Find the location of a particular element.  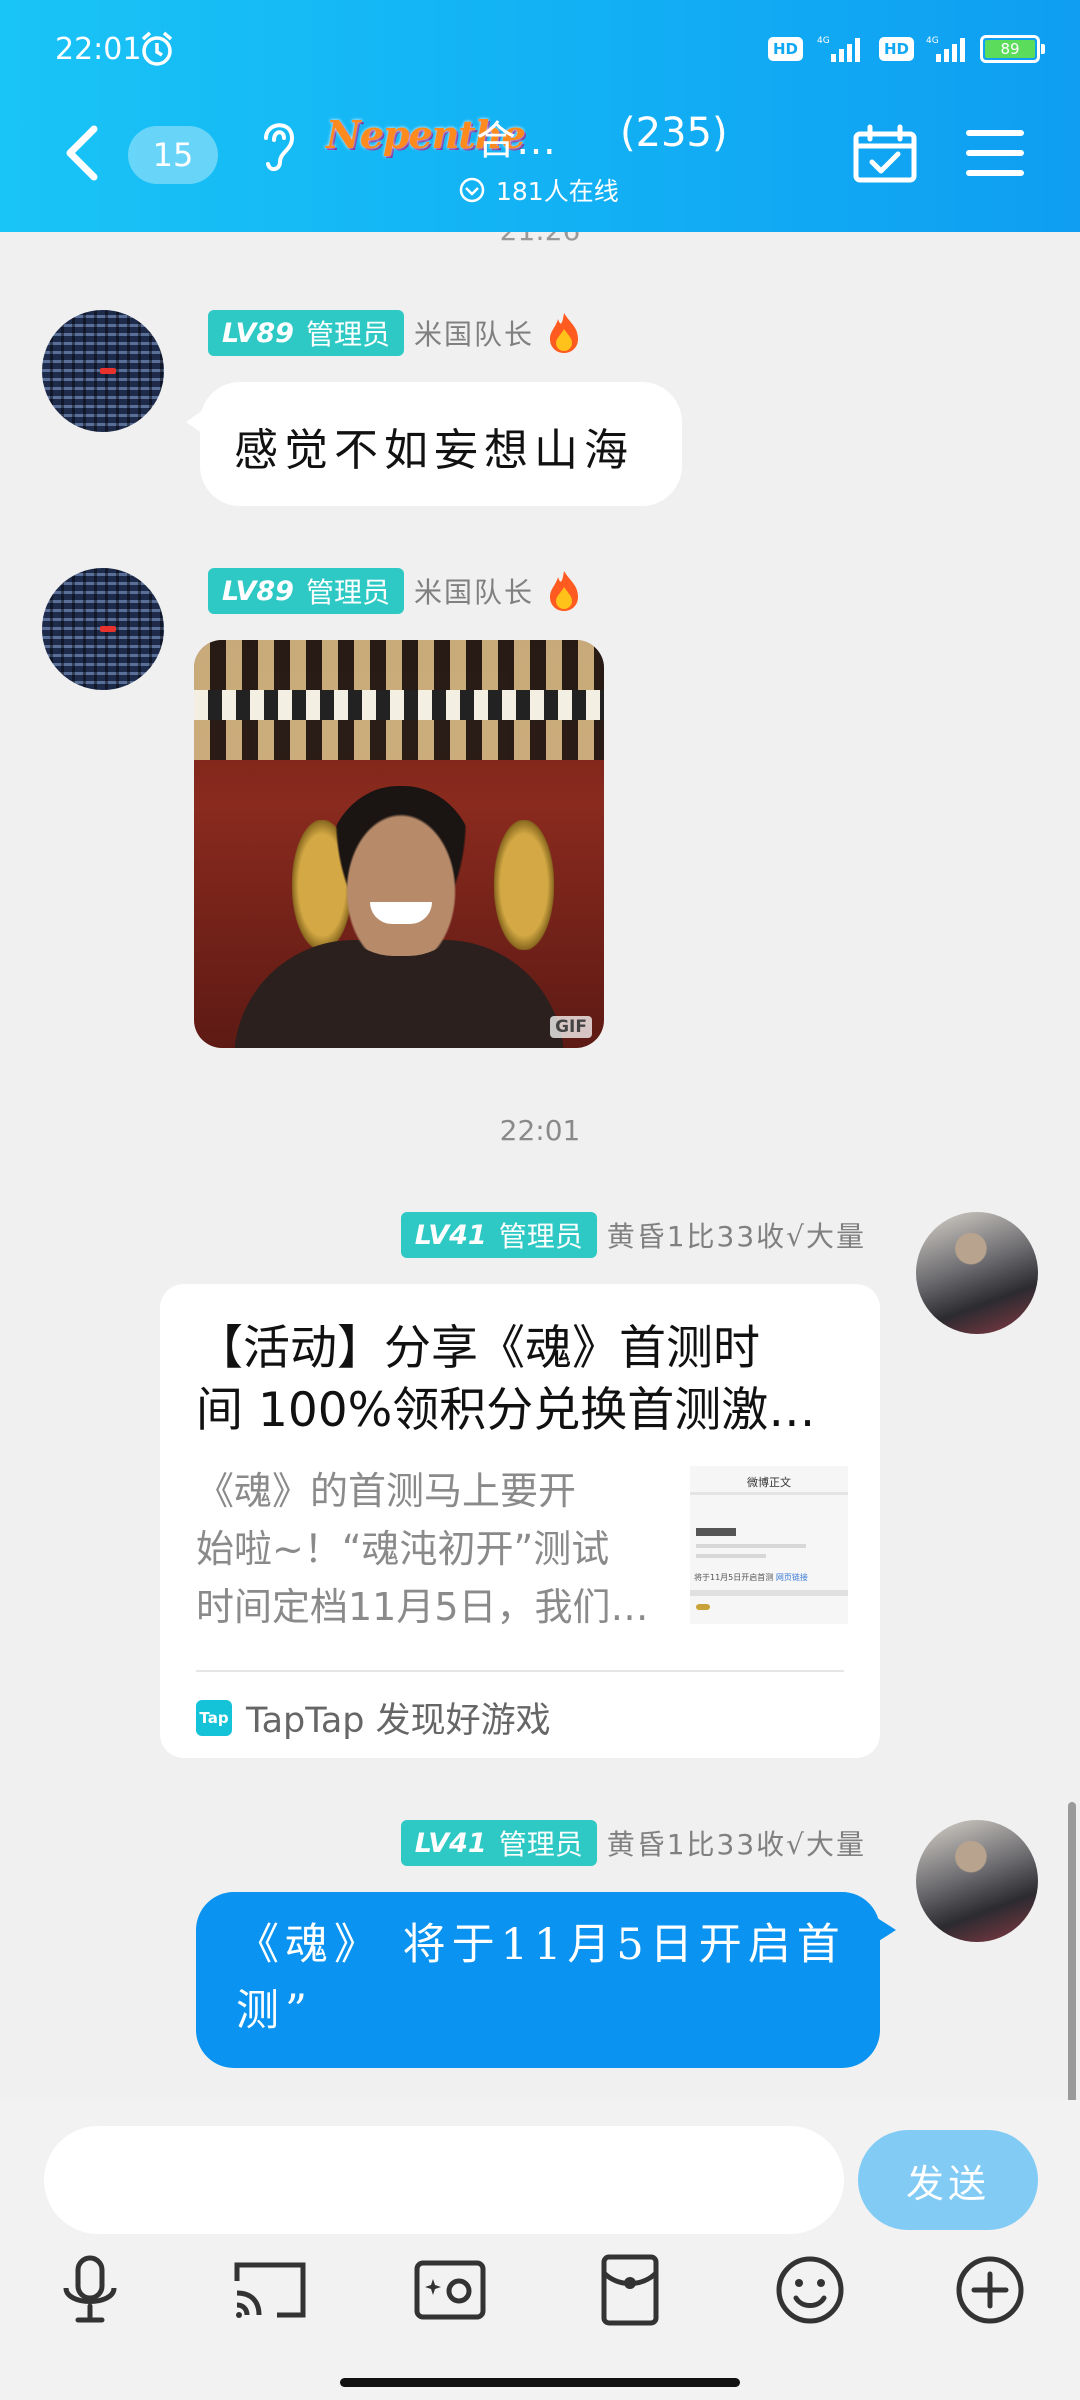

alarm-icon is located at coordinates (157, 51).